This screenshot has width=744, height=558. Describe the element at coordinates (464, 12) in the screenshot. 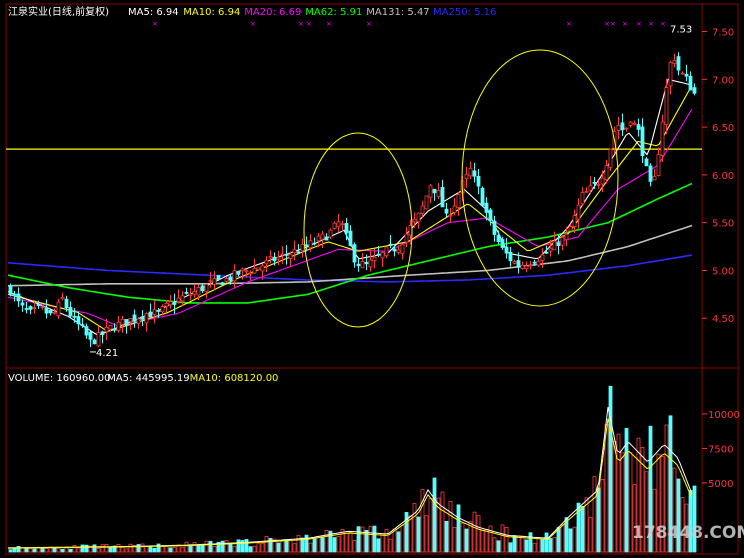

I see `ma-legend-item: MA250: 5.16` at that location.